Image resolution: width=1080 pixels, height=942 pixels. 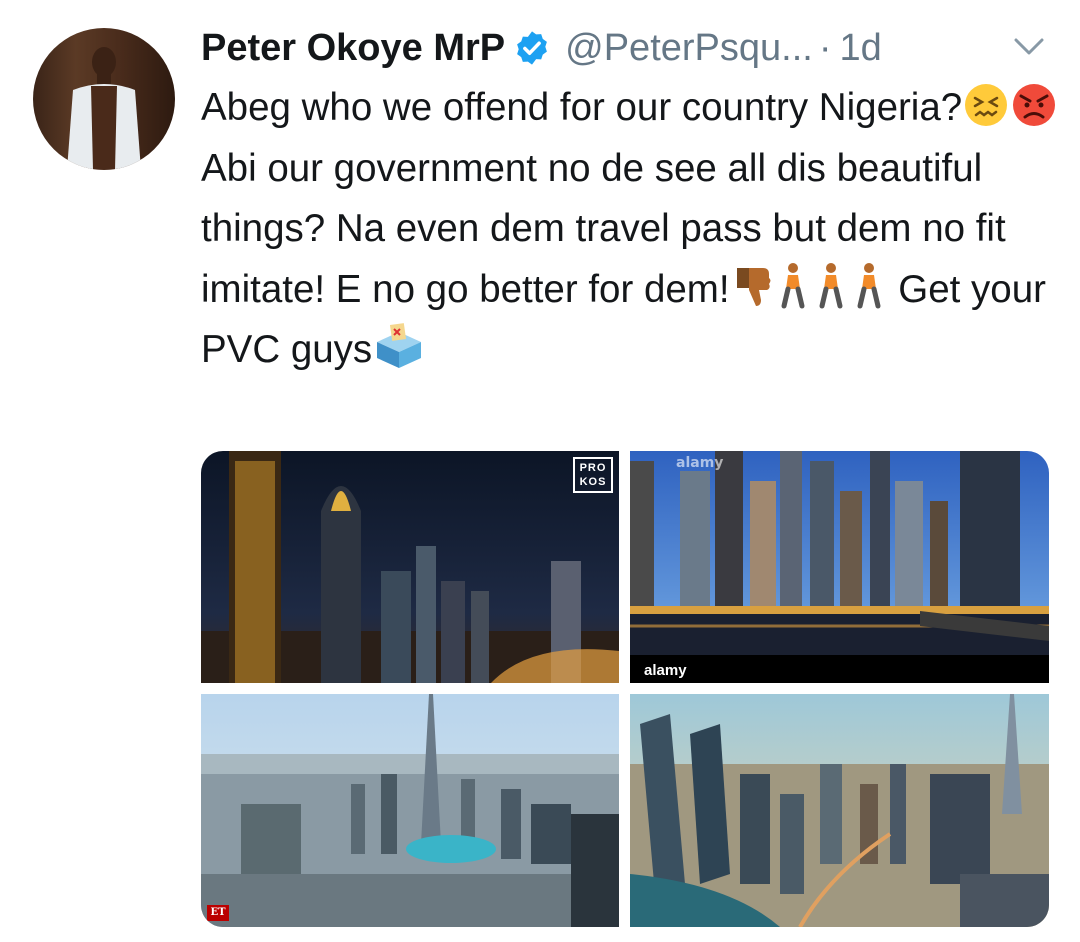 I want to click on dubai-aerial-burj-khalifa-photo, so click(x=410, y=810).